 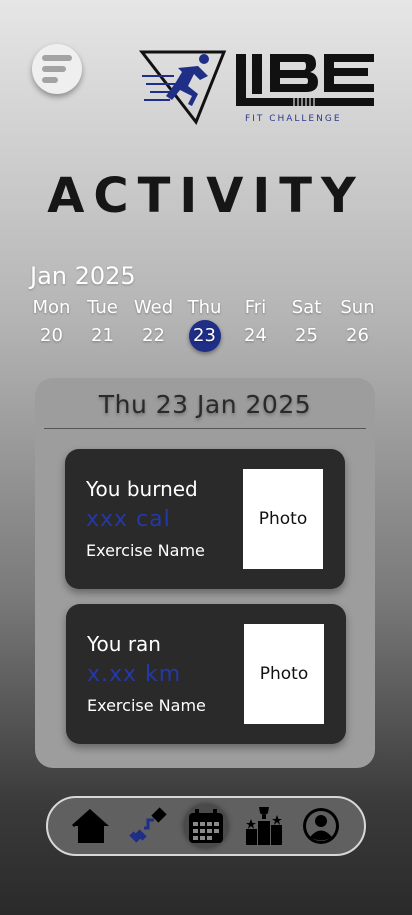 I want to click on activity-card-calories: You burned xxx cal Exercise Name Photo, so click(x=205, y=519).